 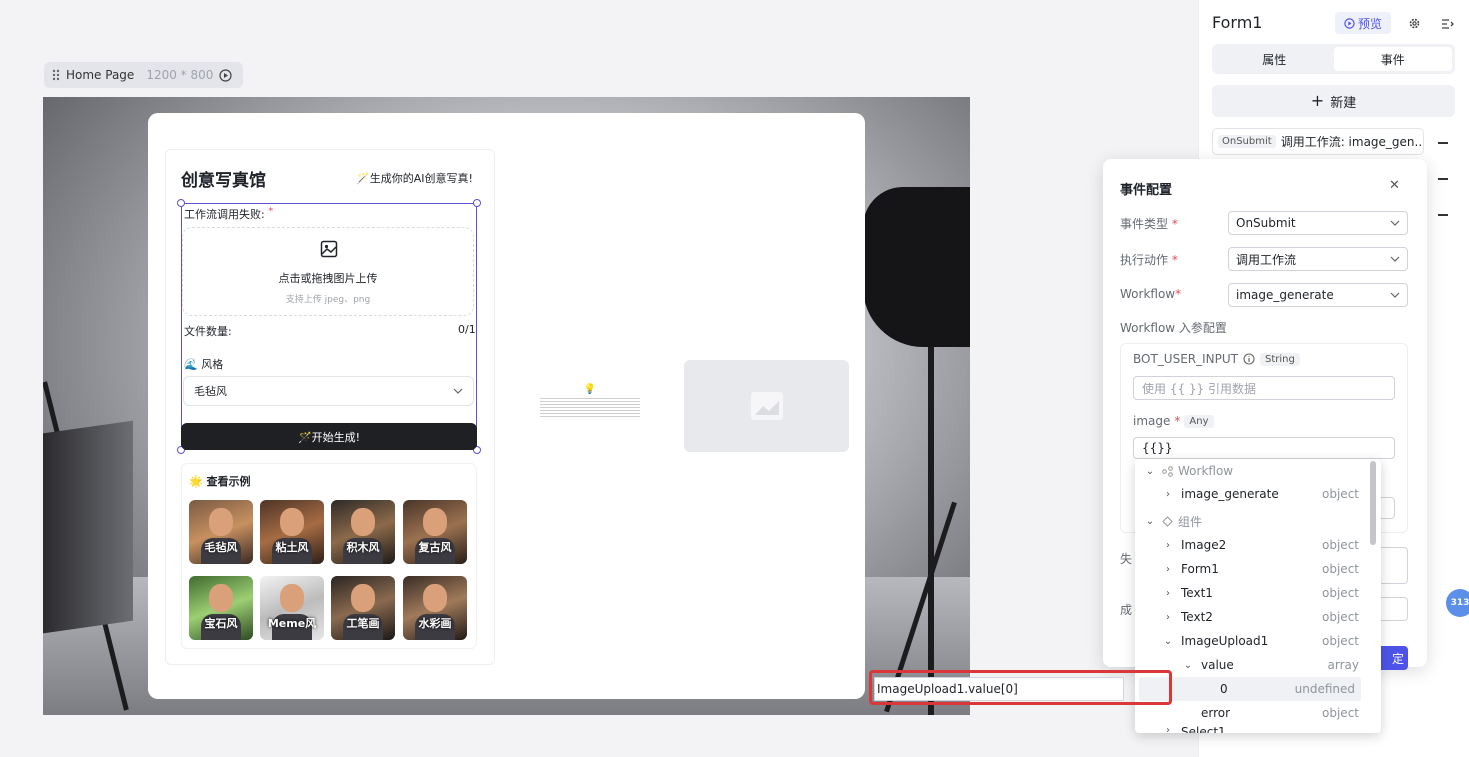 I want to click on tree-item-type: array, so click(x=1343, y=665).